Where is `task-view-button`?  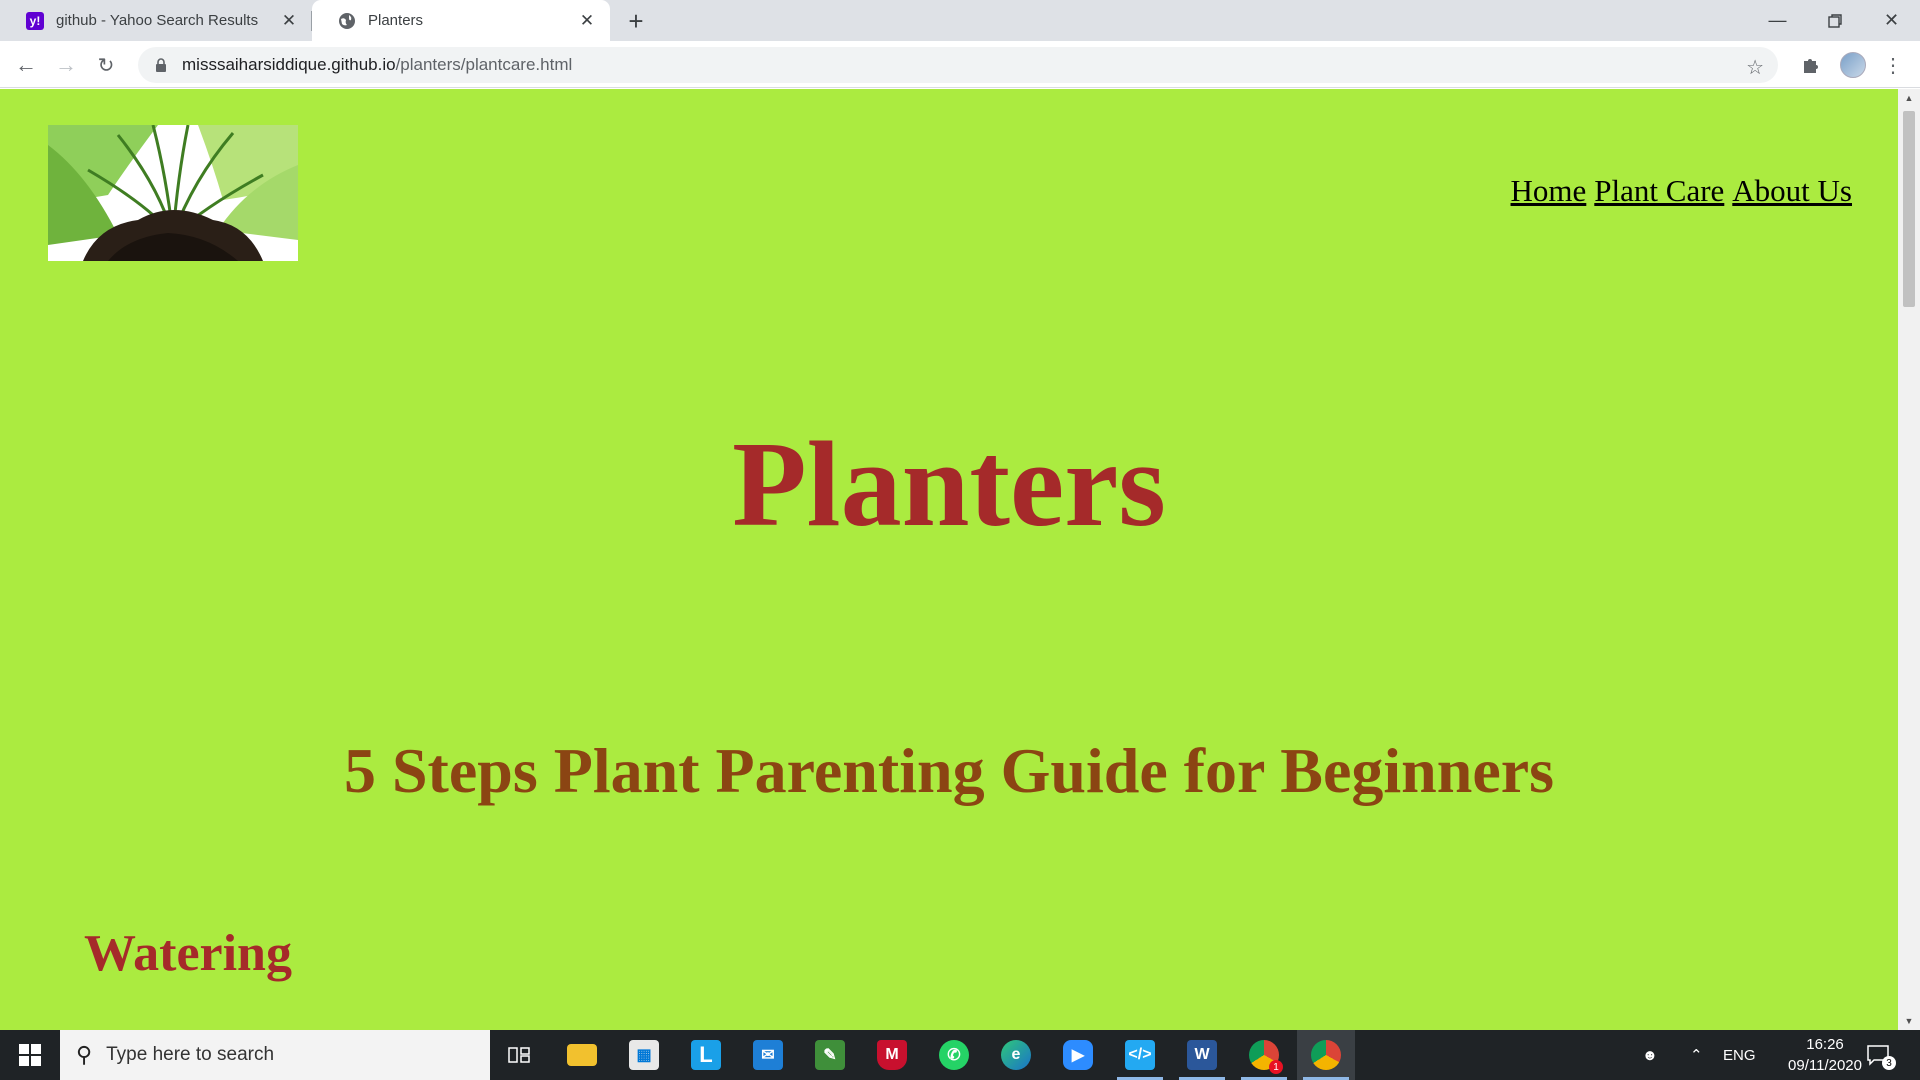 task-view-button is located at coordinates (519, 1055).